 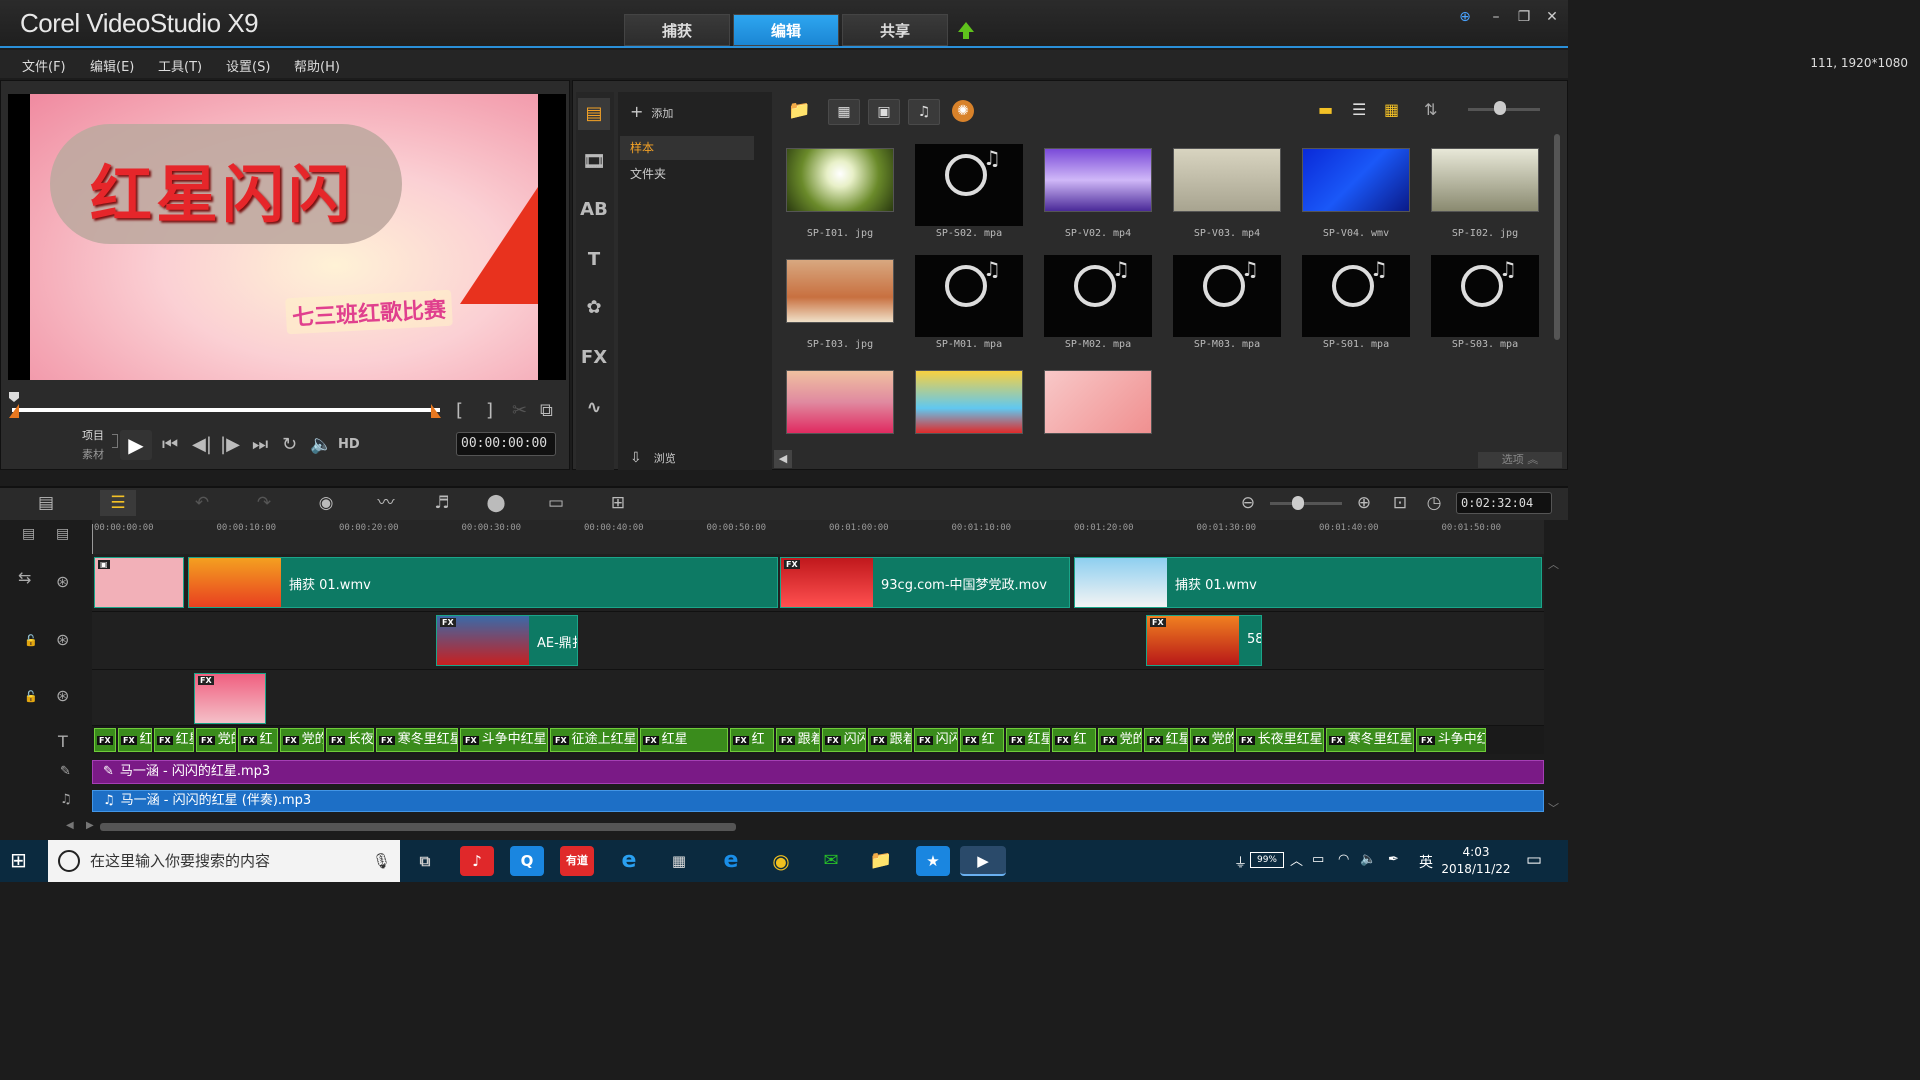 I want to click on library-item: SP-V03. mp4, so click(x=1230, y=194).